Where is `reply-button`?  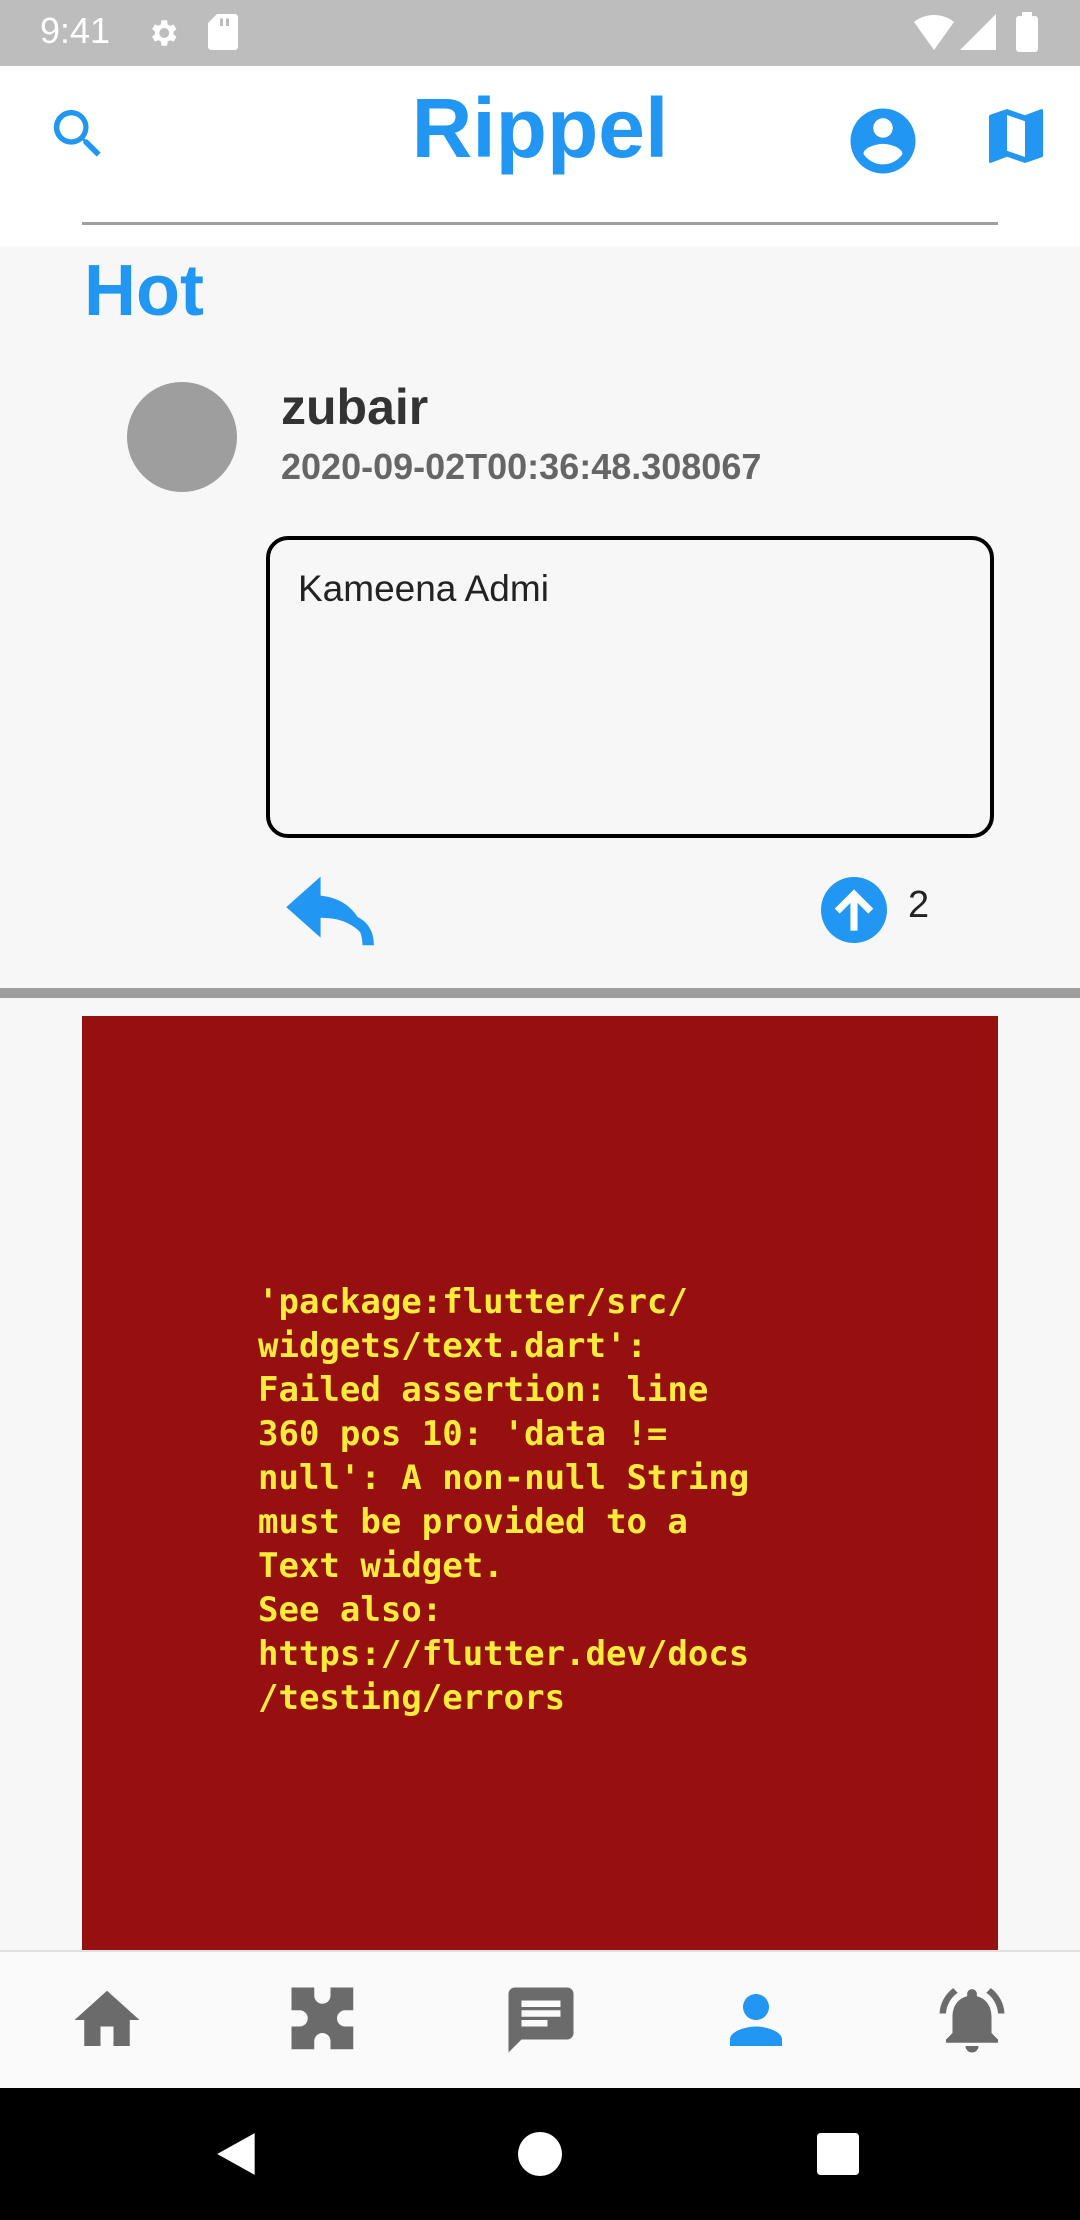
reply-button is located at coordinates (332, 909).